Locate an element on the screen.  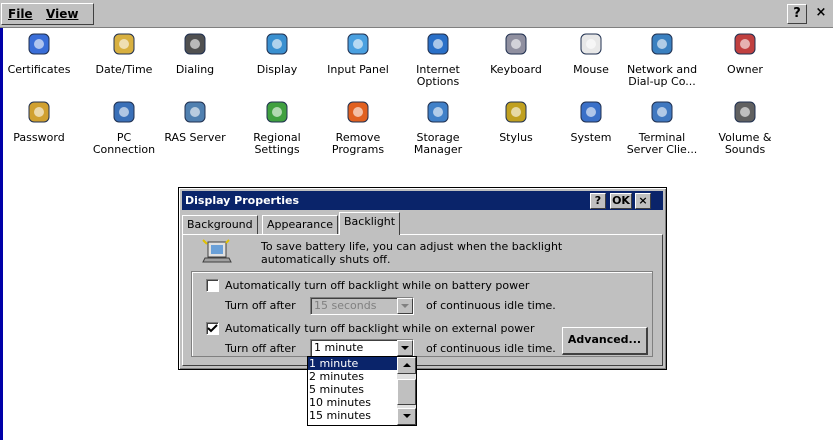
control-panel-item-label: System is located at coordinates (591, 137).